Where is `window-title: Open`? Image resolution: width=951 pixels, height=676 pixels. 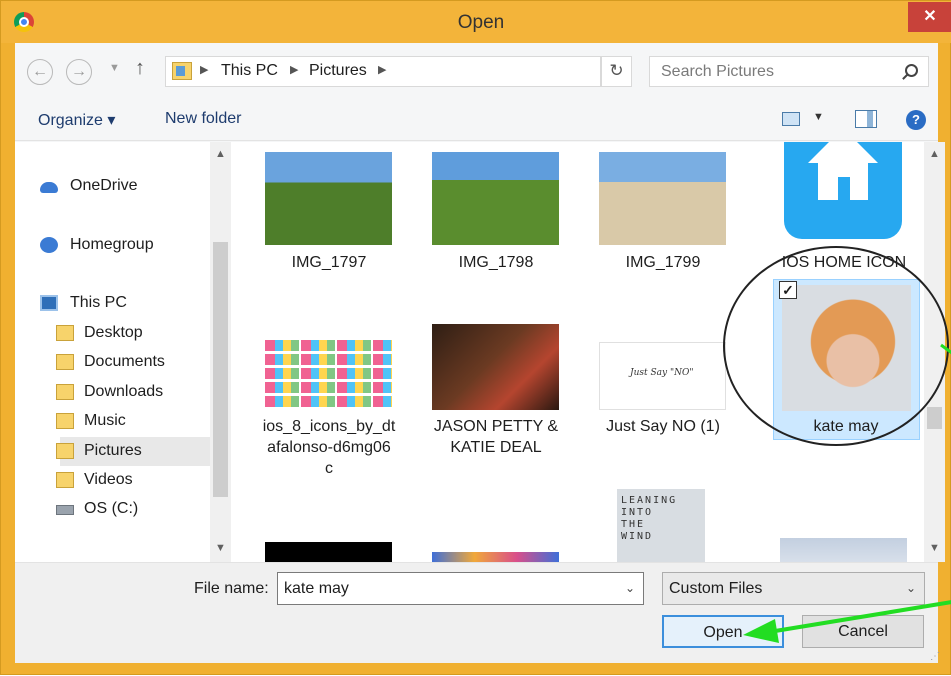
window-title: Open is located at coordinates (481, 22).